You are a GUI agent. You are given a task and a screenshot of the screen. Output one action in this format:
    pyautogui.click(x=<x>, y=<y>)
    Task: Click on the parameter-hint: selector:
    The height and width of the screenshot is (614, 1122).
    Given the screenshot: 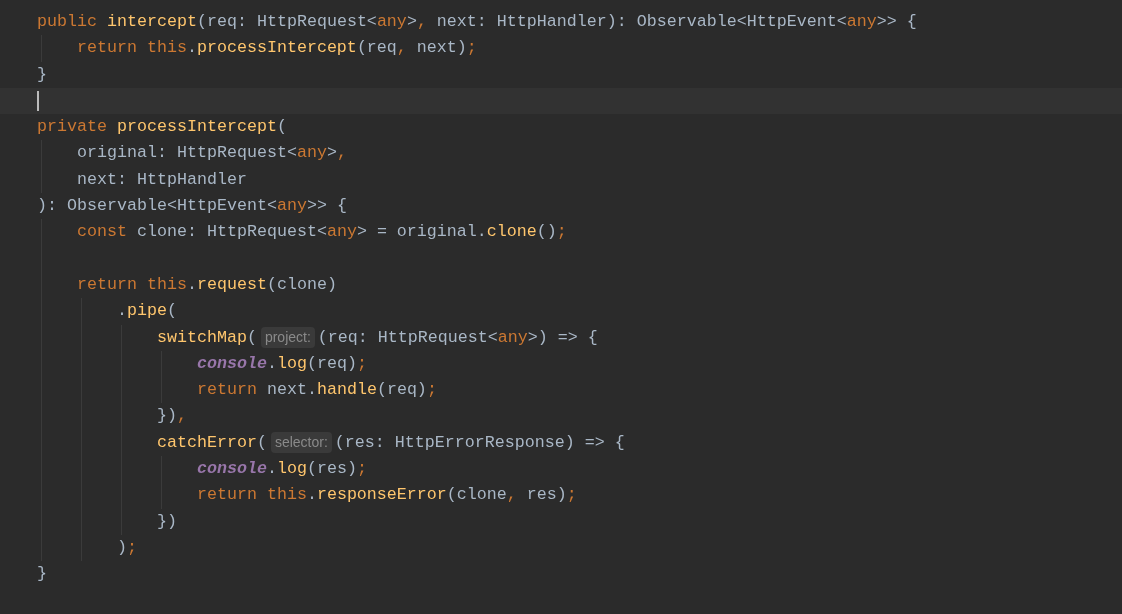 What is the action you would take?
    pyautogui.click(x=301, y=443)
    